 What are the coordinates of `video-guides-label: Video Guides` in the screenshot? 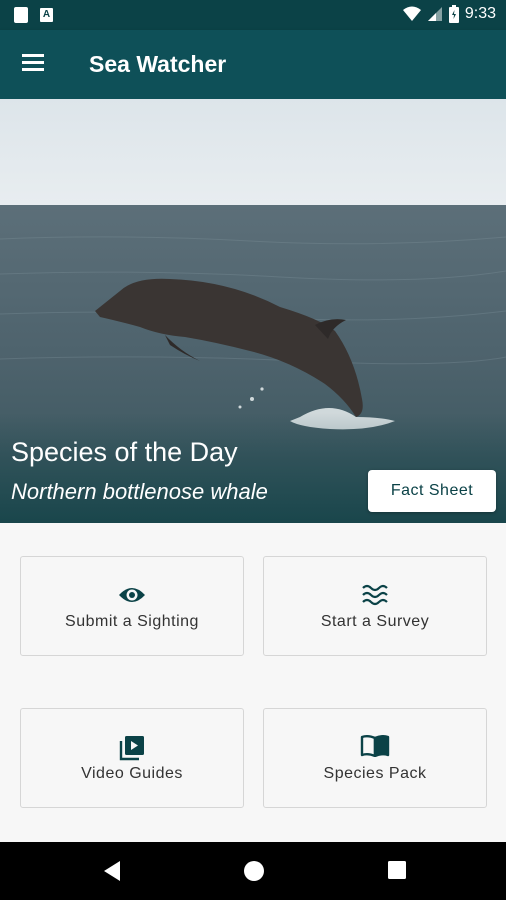 It's located at (132, 773).